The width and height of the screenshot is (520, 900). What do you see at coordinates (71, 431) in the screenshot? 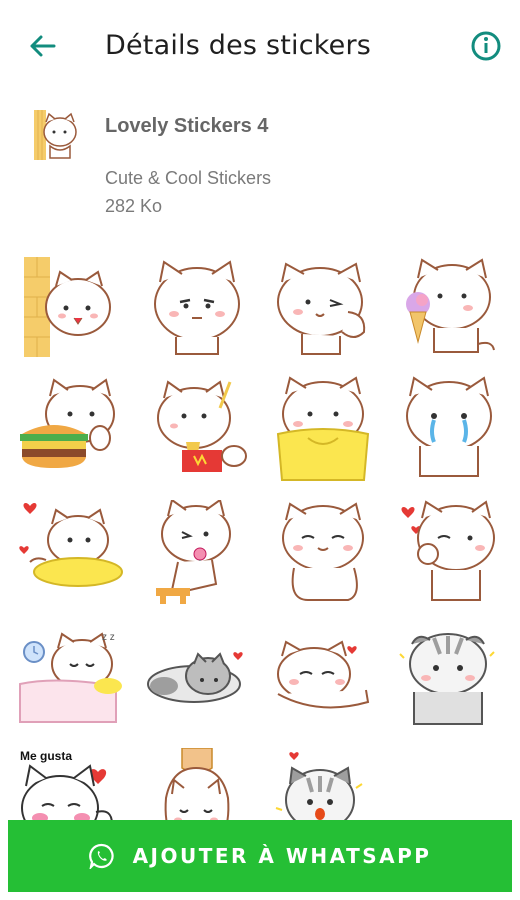
I see `sticker-cat-burger` at bounding box center [71, 431].